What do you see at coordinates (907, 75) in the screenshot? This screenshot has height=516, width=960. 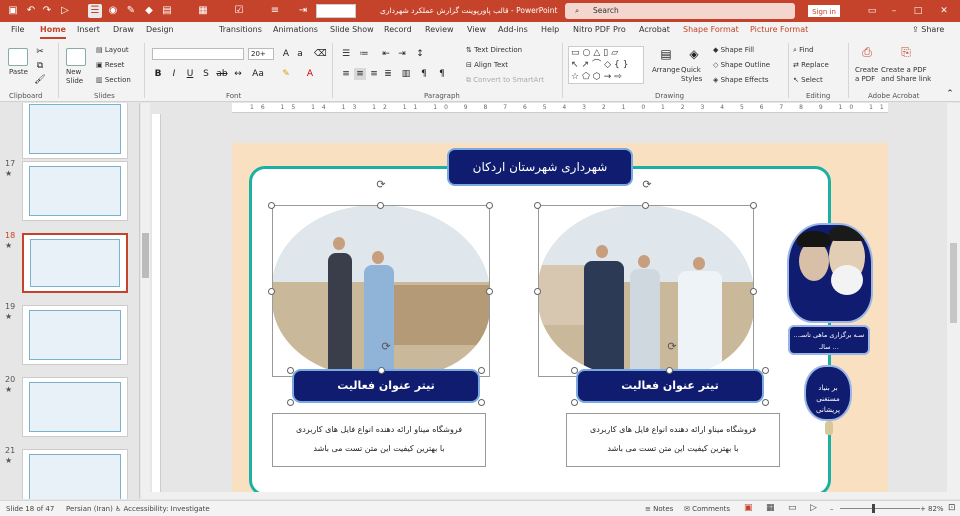 I see `create-share-button: Create a PDF and Share link` at bounding box center [907, 75].